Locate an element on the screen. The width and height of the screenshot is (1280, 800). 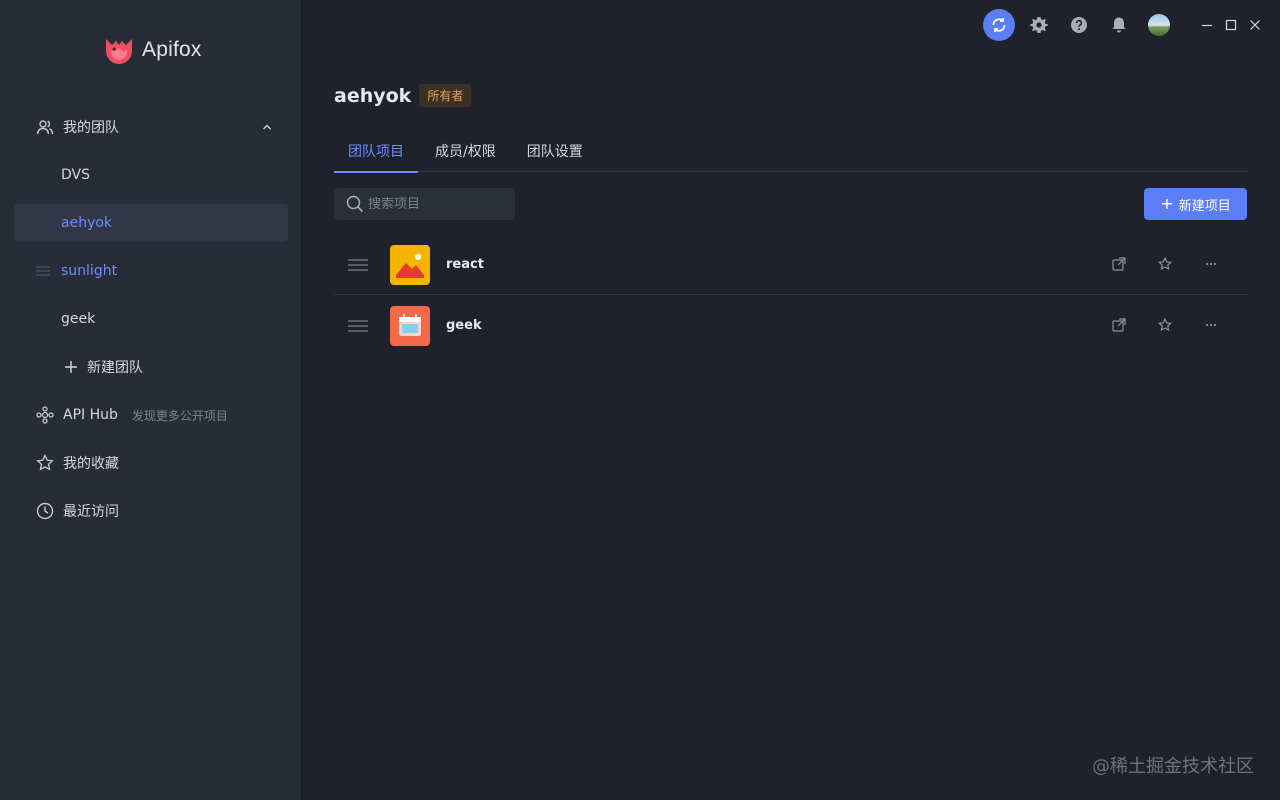
team-tabs: 团队项目 成员/权限 团队设置 is located at coordinates (791, 151).